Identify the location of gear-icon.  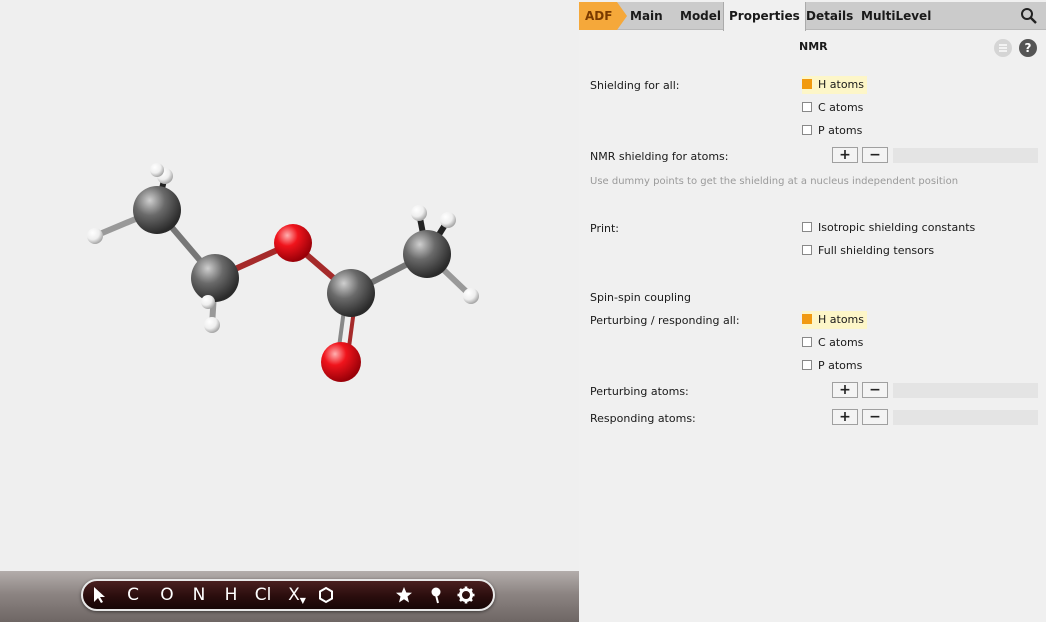
(466, 595).